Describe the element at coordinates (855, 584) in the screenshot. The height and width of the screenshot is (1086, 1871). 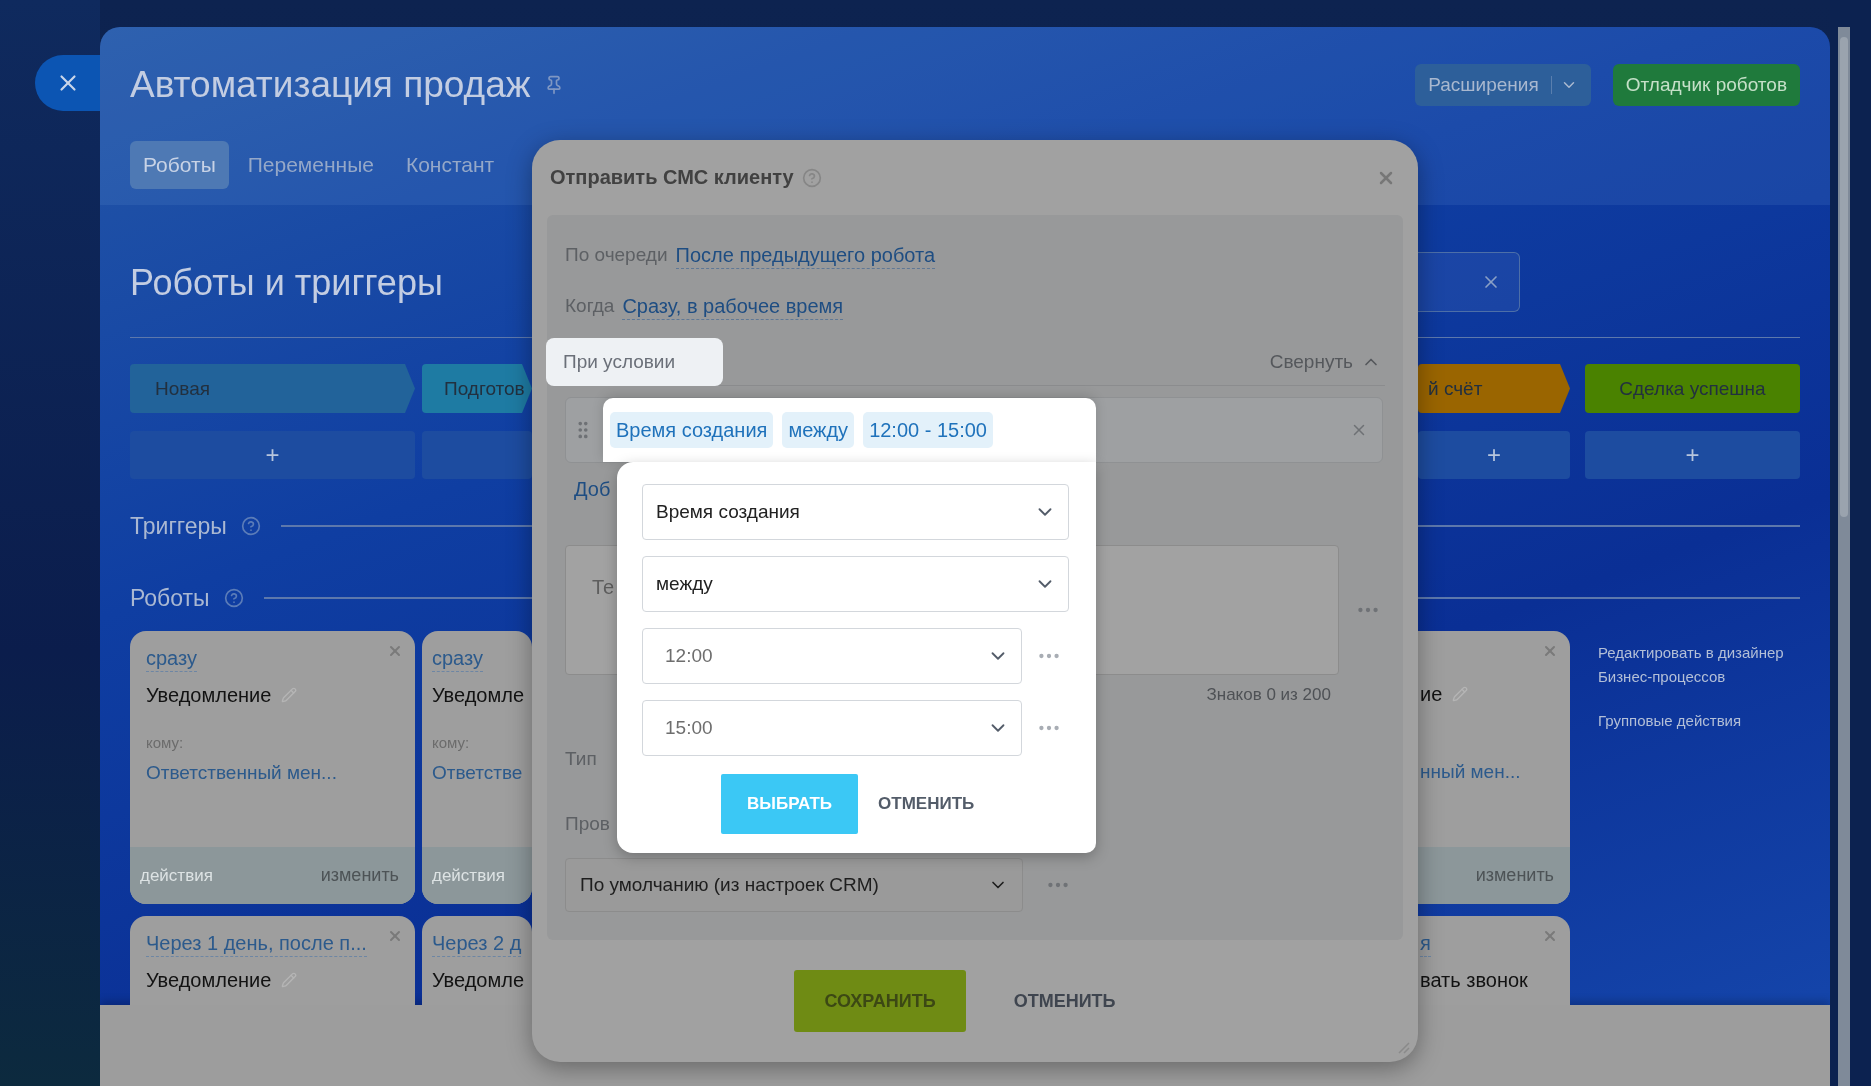
I see `select-field: между` at that location.